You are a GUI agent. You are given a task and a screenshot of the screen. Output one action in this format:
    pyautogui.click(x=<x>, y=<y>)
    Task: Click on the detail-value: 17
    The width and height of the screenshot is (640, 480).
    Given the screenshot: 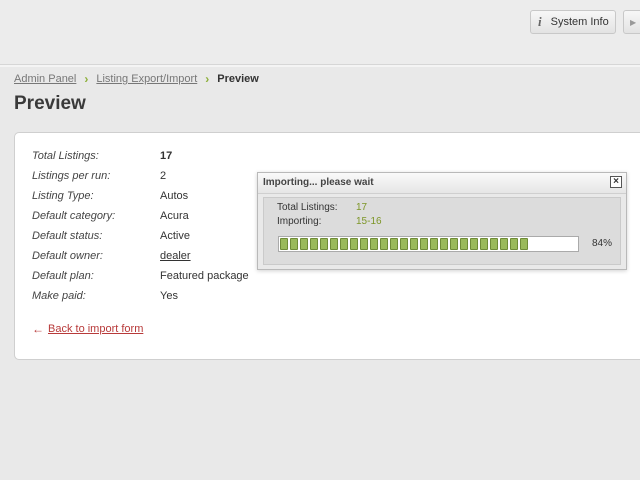 What is the action you would take?
    pyautogui.click(x=166, y=156)
    